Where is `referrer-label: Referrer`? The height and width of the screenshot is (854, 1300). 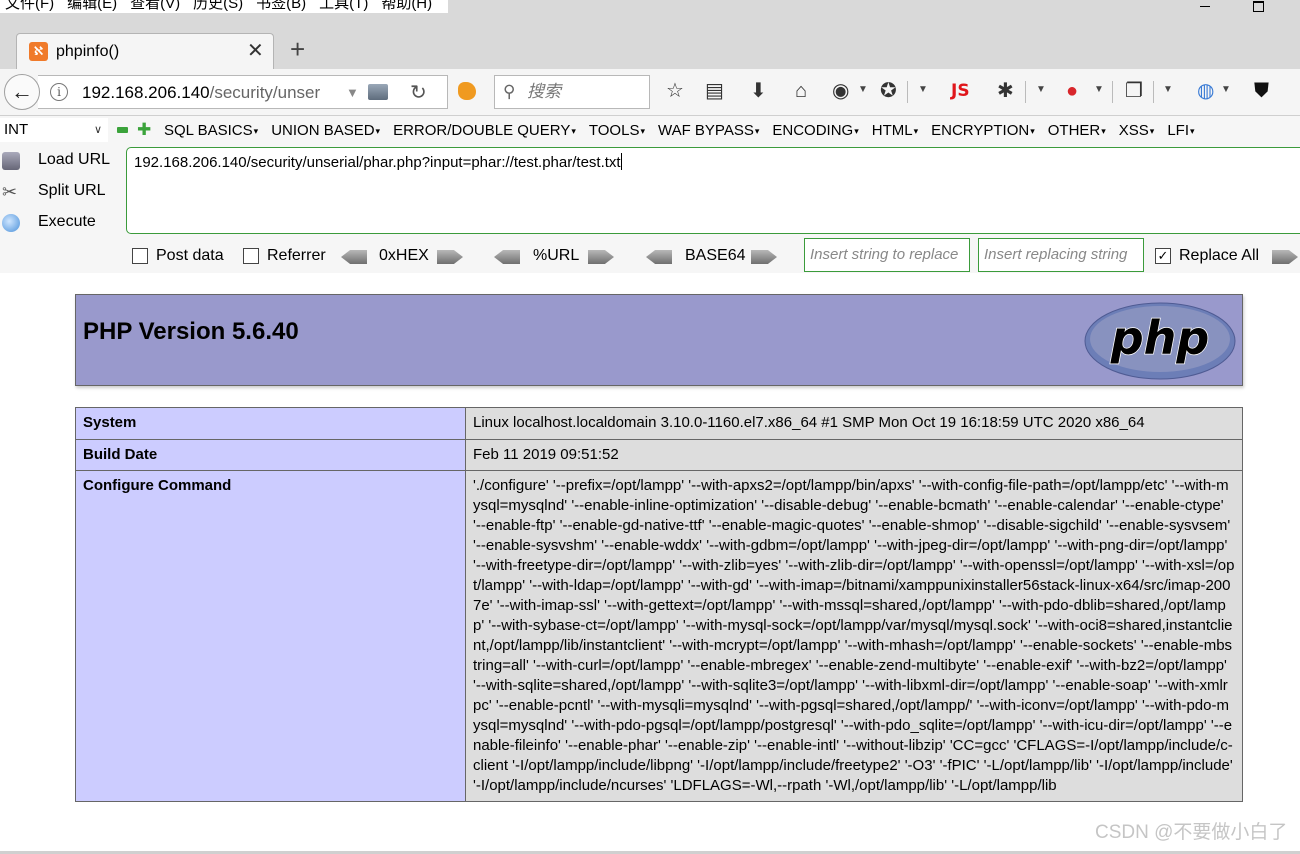 referrer-label: Referrer is located at coordinates (296, 255).